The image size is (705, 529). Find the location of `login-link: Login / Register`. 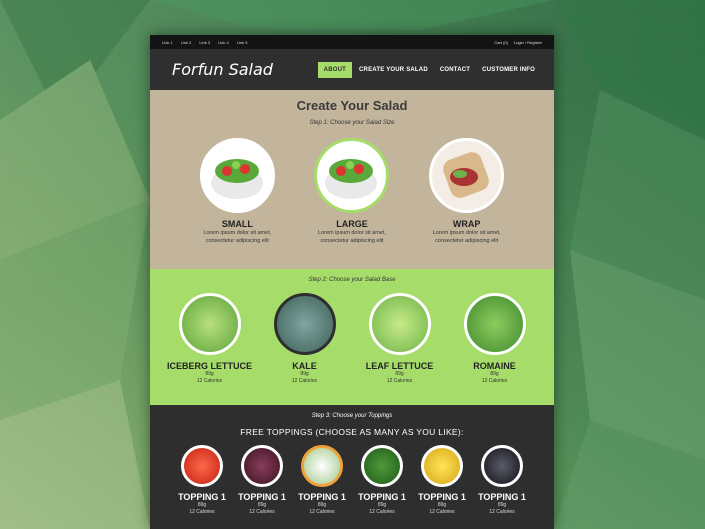

login-link: Login / Register is located at coordinates (528, 42).